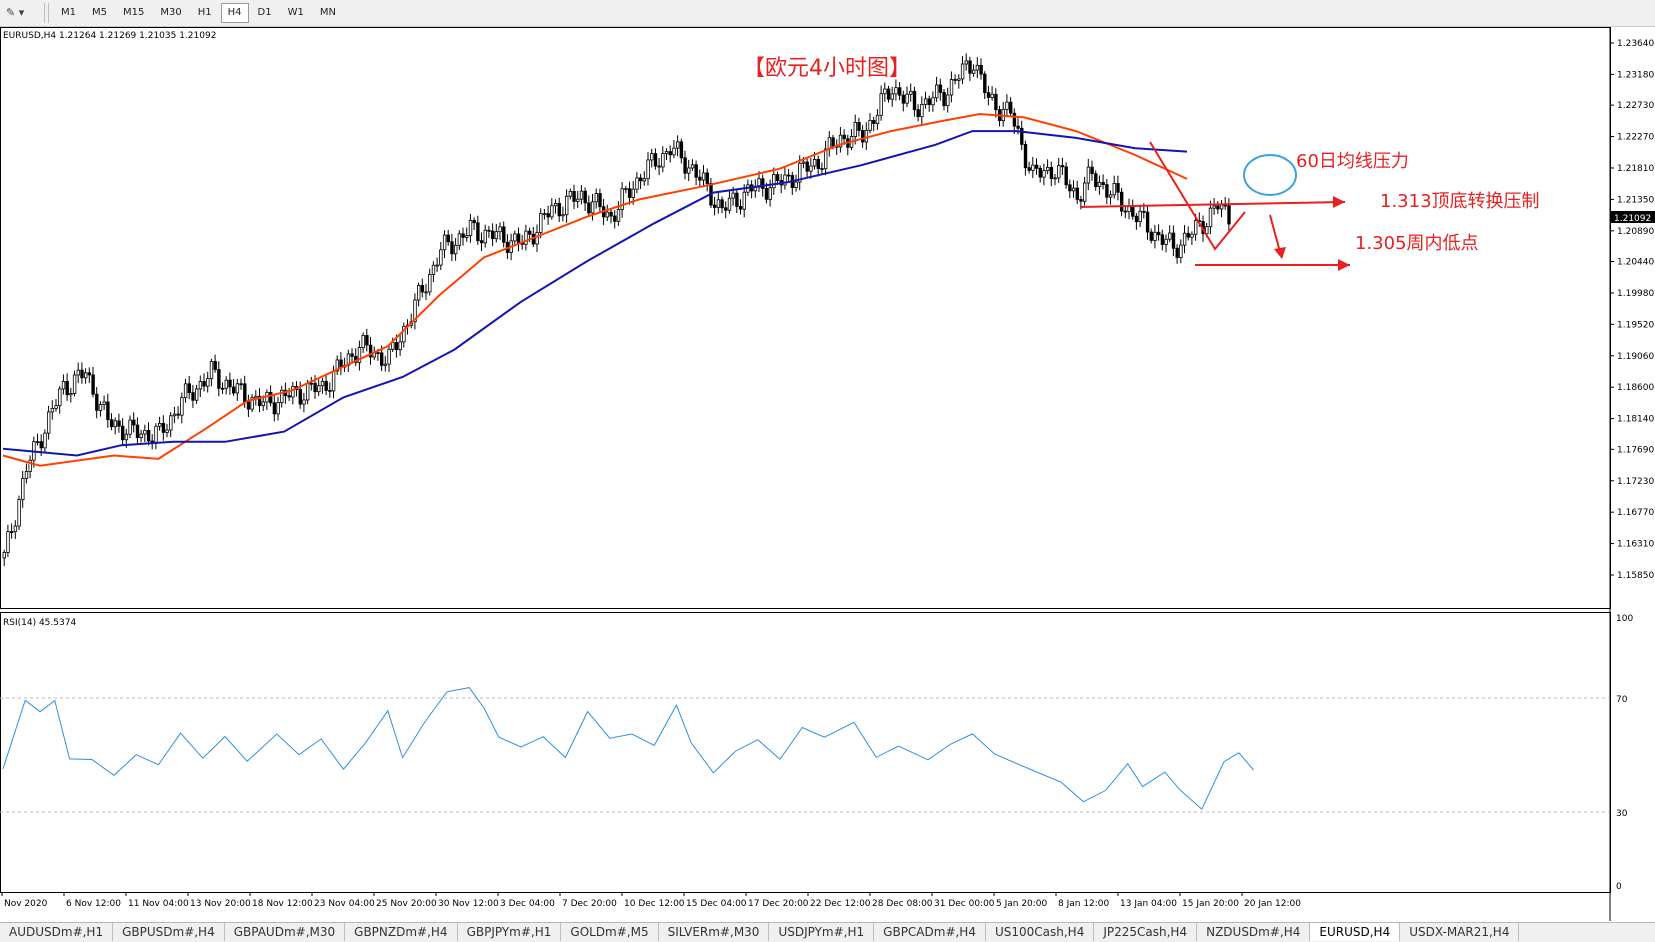 Image resolution: width=1655 pixels, height=942 pixels. Describe the element at coordinates (930, 932) in the screenshot. I see `chart-tab: GBPCADm#,H4` at that location.